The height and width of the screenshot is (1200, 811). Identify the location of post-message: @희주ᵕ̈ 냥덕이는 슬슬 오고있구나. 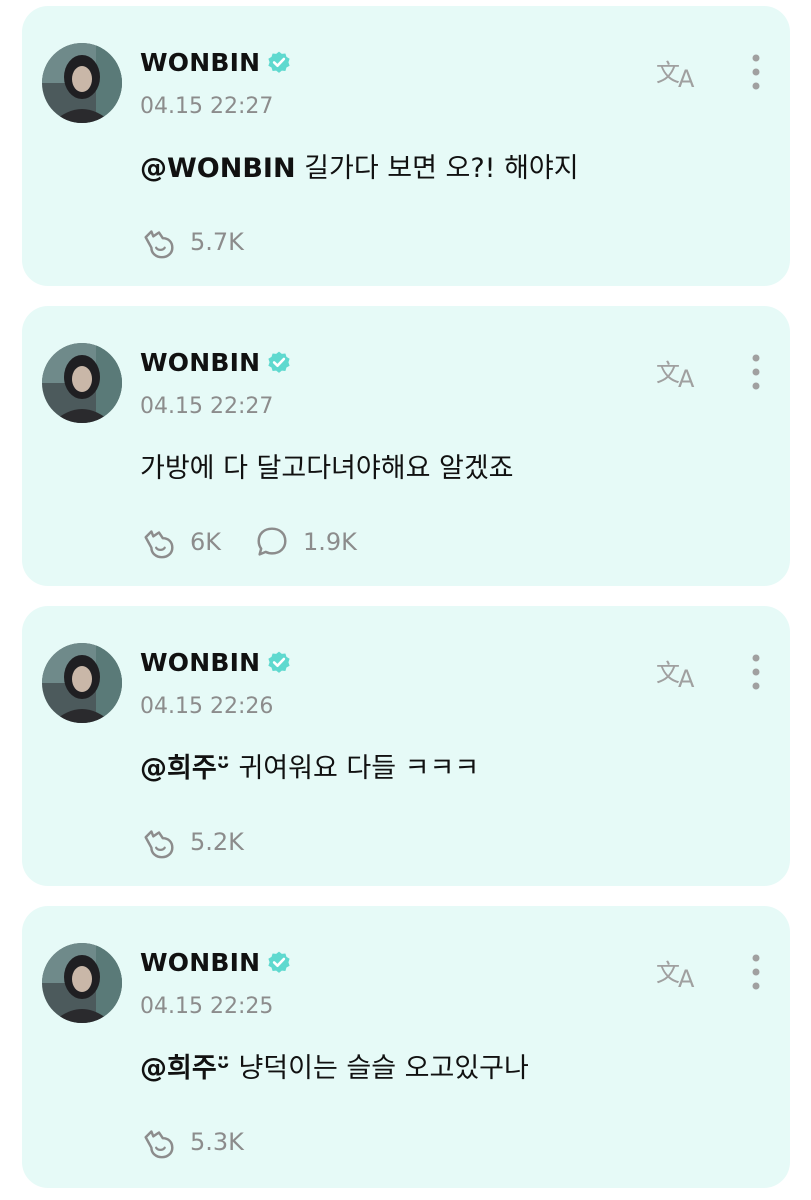
(334, 1065).